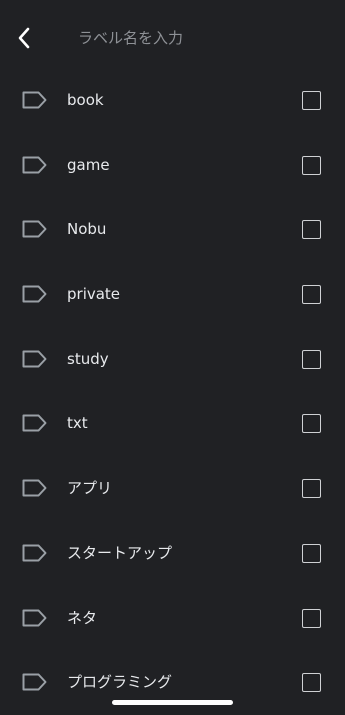 Image resolution: width=345 pixels, height=715 pixels. I want to click on chevron-left-icon, so click(24, 38).